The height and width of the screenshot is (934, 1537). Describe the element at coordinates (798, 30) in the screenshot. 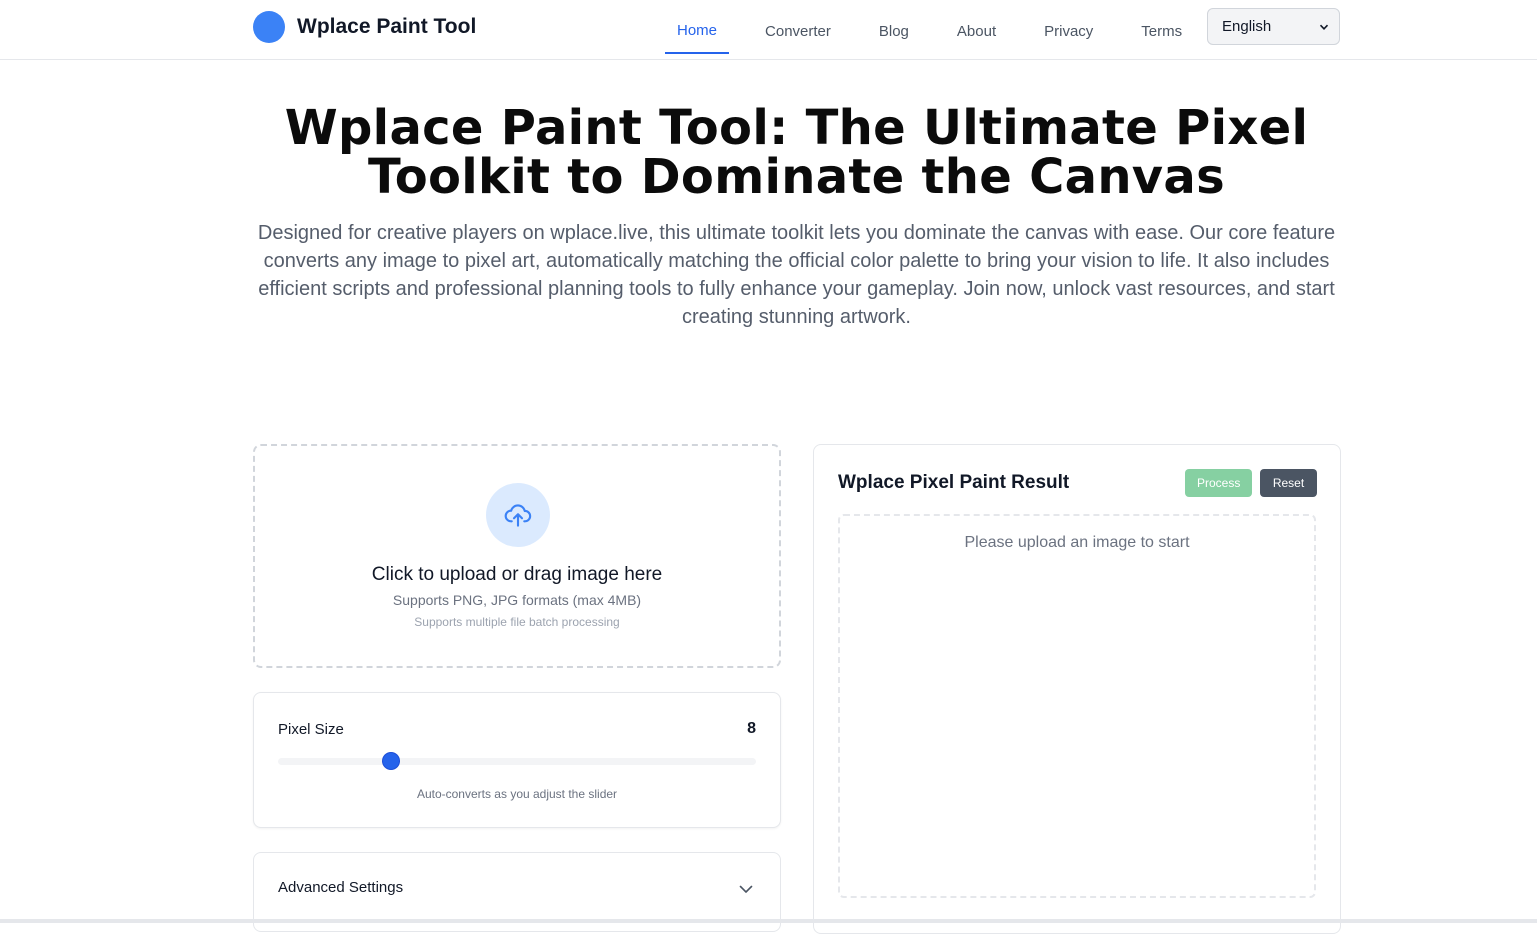

I see `nav-converter: Converter` at that location.